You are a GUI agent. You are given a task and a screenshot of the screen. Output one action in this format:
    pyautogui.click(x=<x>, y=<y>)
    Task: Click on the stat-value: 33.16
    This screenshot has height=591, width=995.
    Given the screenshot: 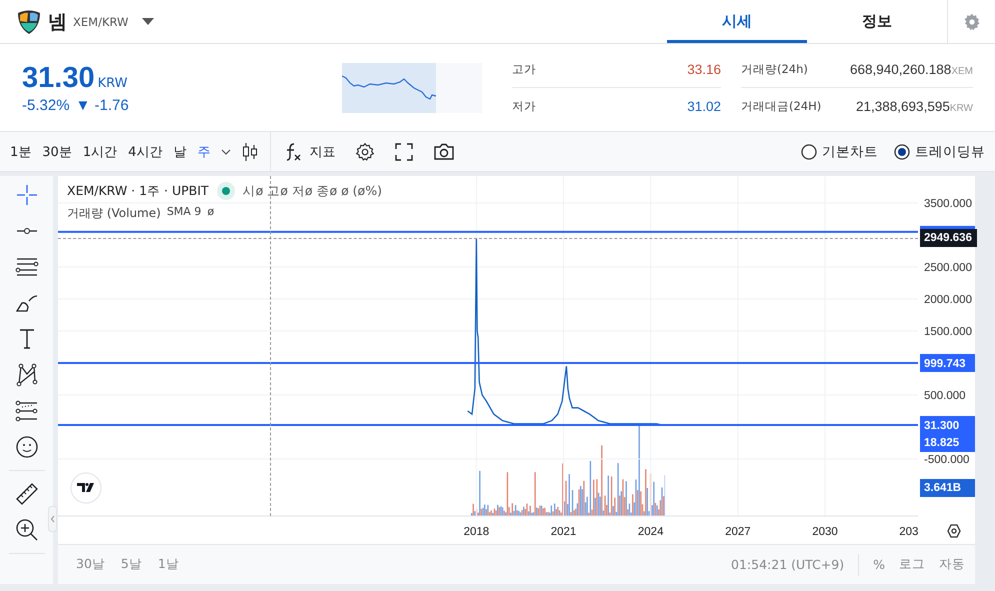 What is the action you would take?
    pyautogui.click(x=704, y=69)
    